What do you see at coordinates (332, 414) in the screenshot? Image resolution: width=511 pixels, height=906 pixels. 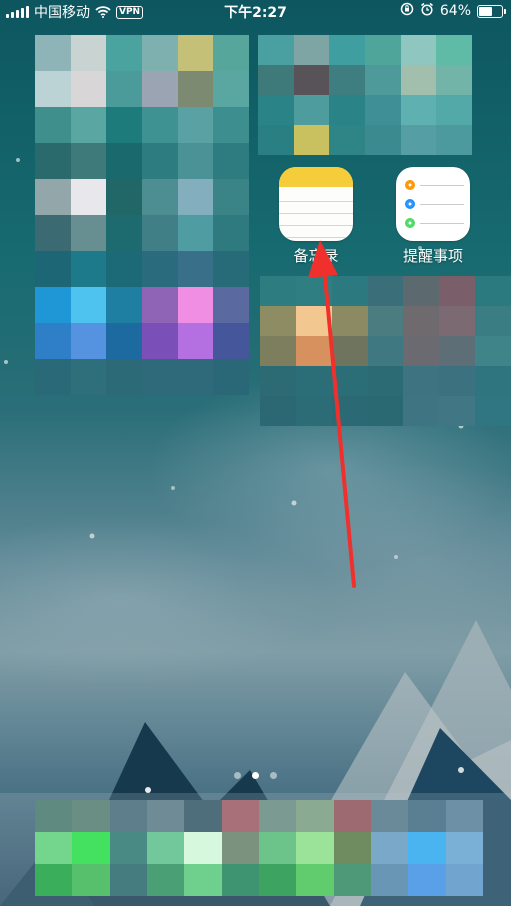 I see `annotation-arrow` at bounding box center [332, 414].